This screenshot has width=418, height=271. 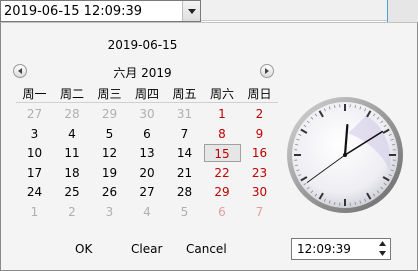 I want to click on day-cell: 13, so click(x=147, y=153).